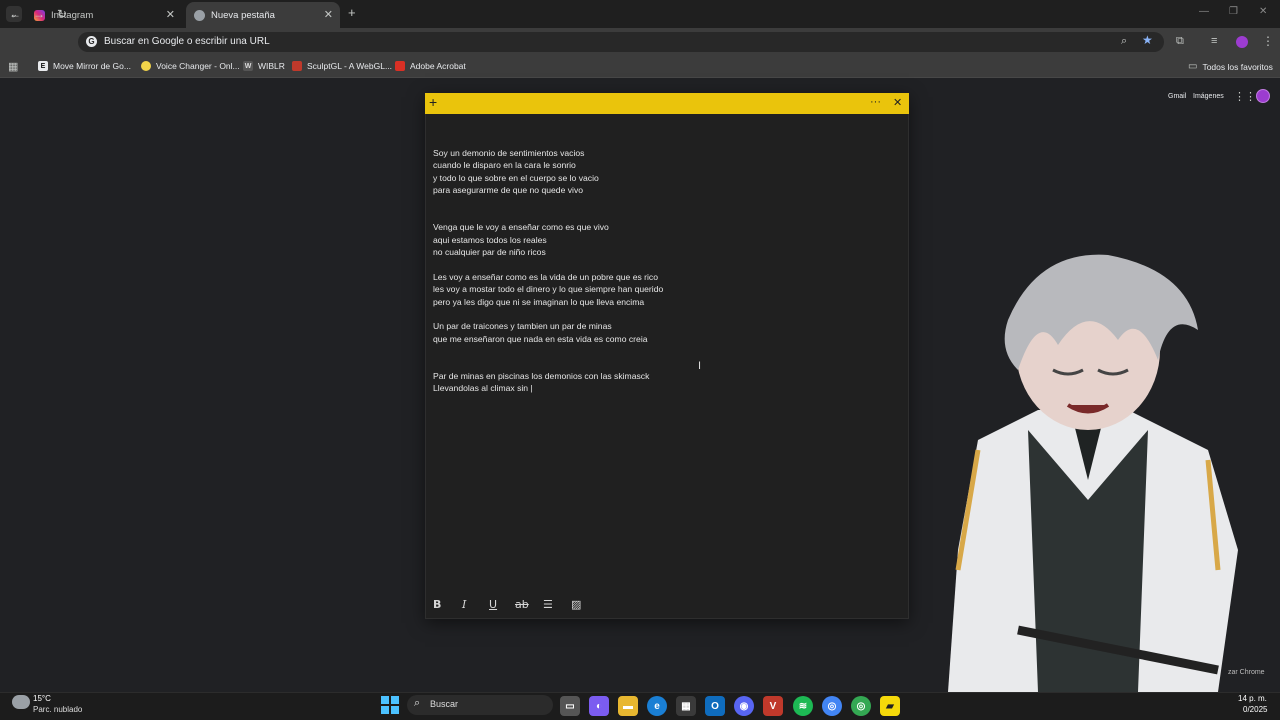 The image size is (1280, 720). Describe the element at coordinates (490, 239) in the screenshot. I see `note-line: aqui estamos todos los reales` at that location.